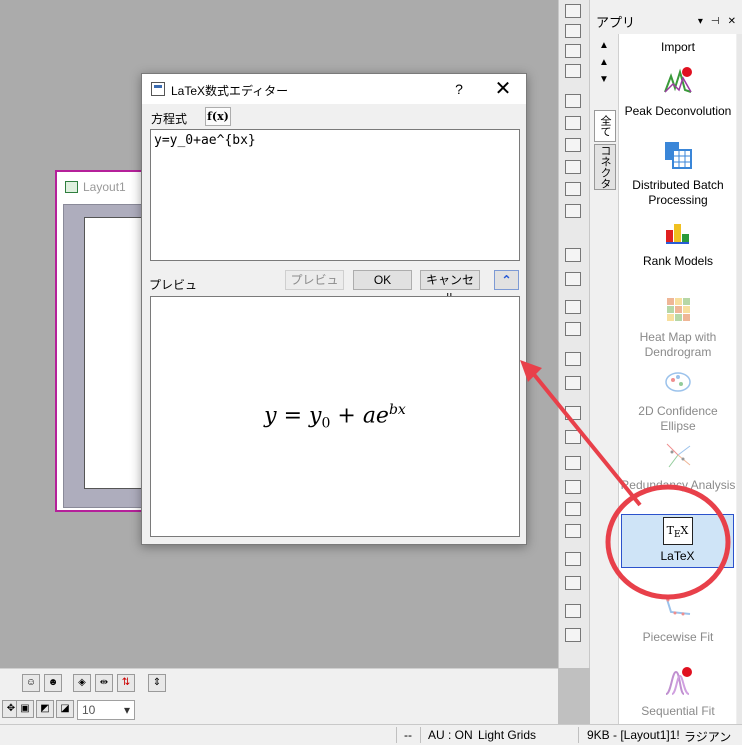 The width and height of the screenshot is (742, 745). What do you see at coordinates (678, 155) in the screenshot?
I see `batch-processing-icon` at bounding box center [678, 155].